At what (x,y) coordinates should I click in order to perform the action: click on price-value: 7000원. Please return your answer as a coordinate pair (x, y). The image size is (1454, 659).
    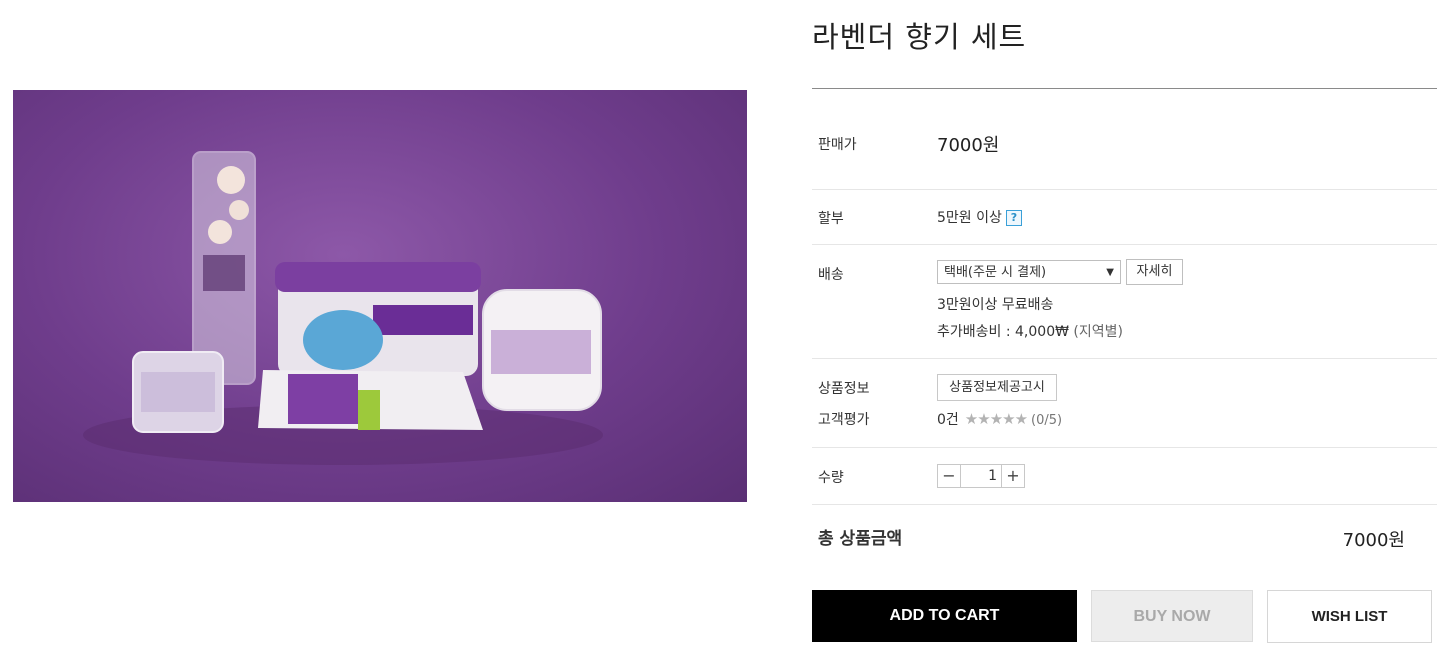
    Looking at the image, I should click on (968, 145).